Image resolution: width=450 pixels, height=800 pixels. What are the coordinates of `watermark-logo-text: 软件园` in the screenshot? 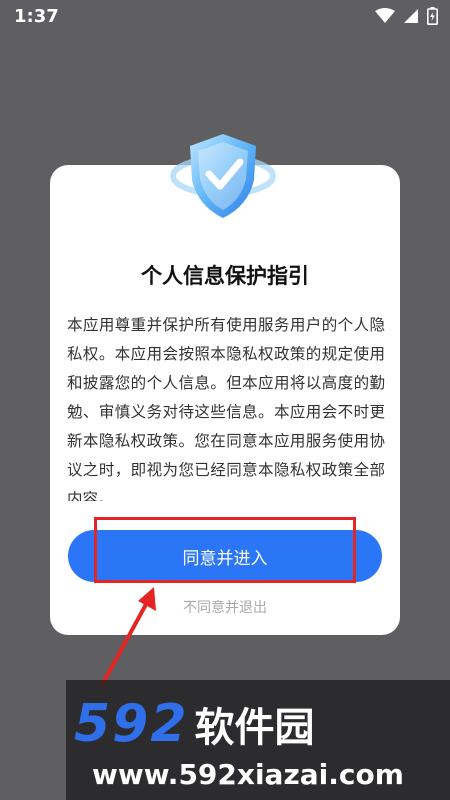 It's located at (254, 728).